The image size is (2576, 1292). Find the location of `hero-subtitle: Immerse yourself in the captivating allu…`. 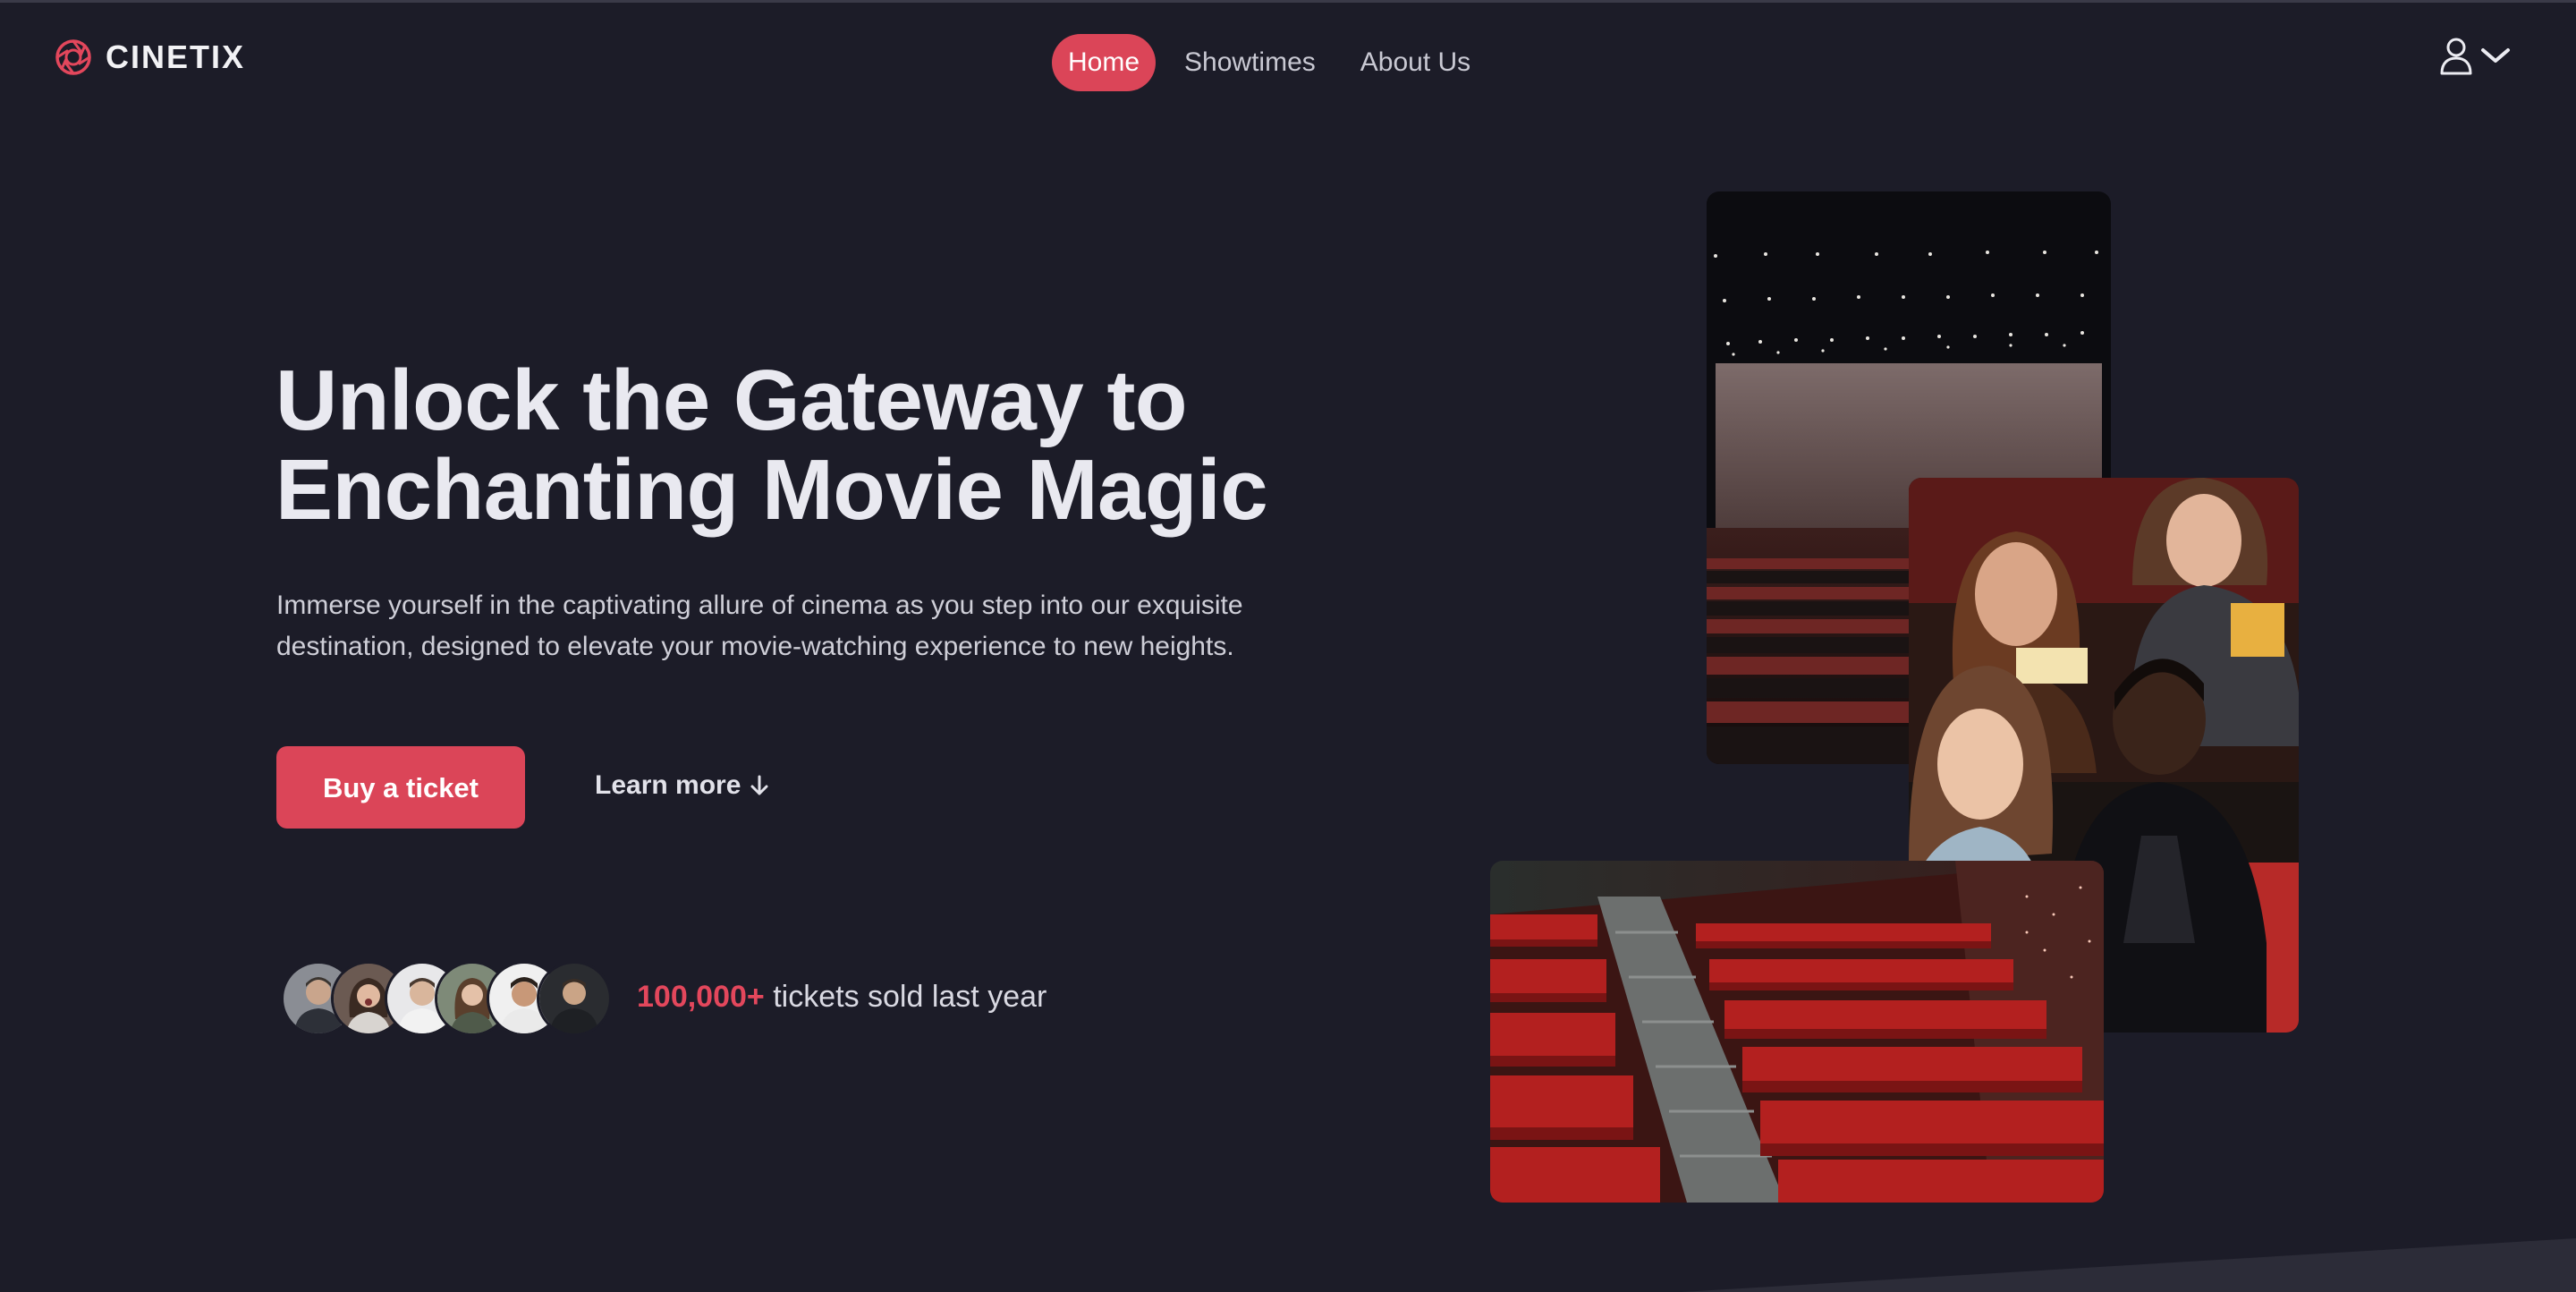

hero-subtitle: Immerse yourself in the captivating allu… is located at coordinates (804, 626).